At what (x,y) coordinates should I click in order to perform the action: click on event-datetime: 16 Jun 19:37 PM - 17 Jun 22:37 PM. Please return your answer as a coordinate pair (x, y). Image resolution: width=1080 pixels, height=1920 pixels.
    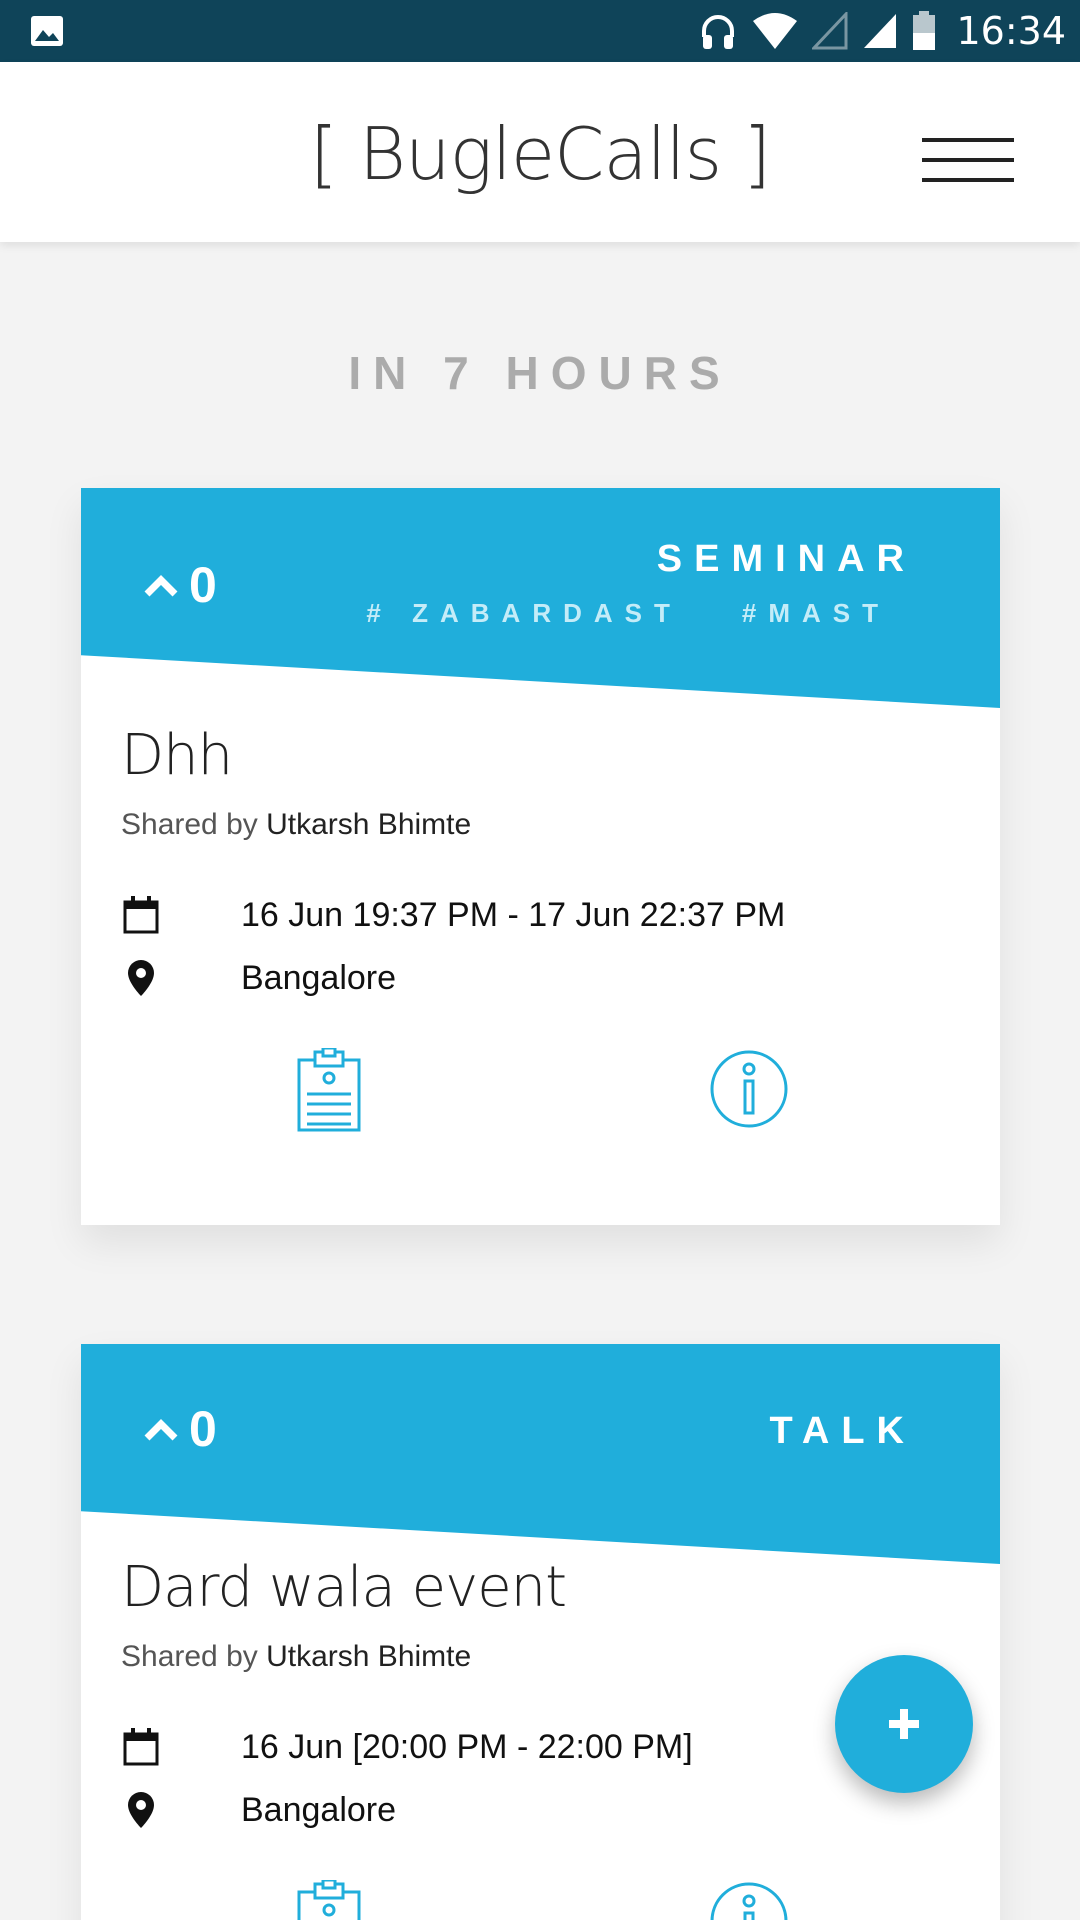
    Looking at the image, I should click on (513, 914).